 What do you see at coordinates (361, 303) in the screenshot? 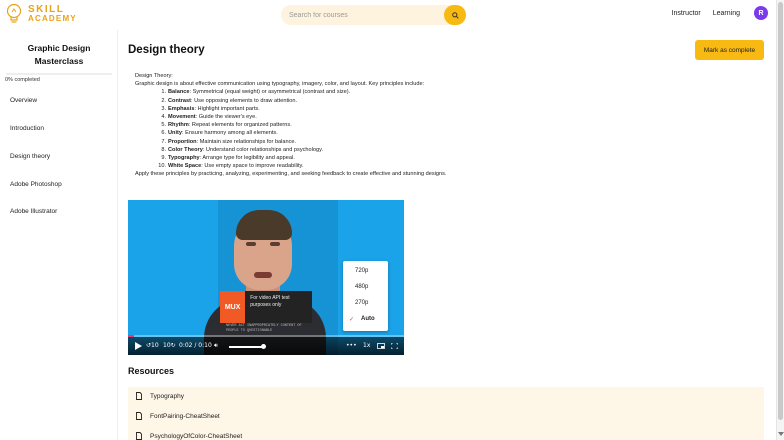
I see `quality-option-270p: 270p` at bounding box center [361, 303].